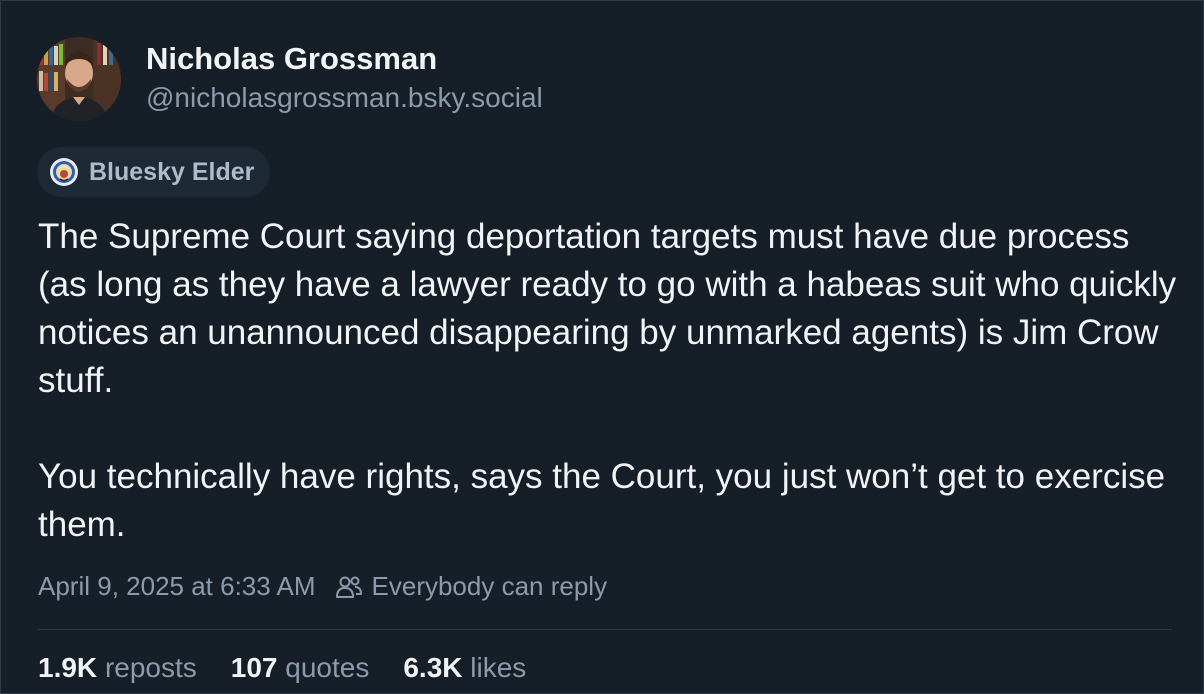 This screenshot has height=694, width=1204. Describe the element at coordinates (327, 667) in the screenshot. I see `quotes-label: quotes` at that location.